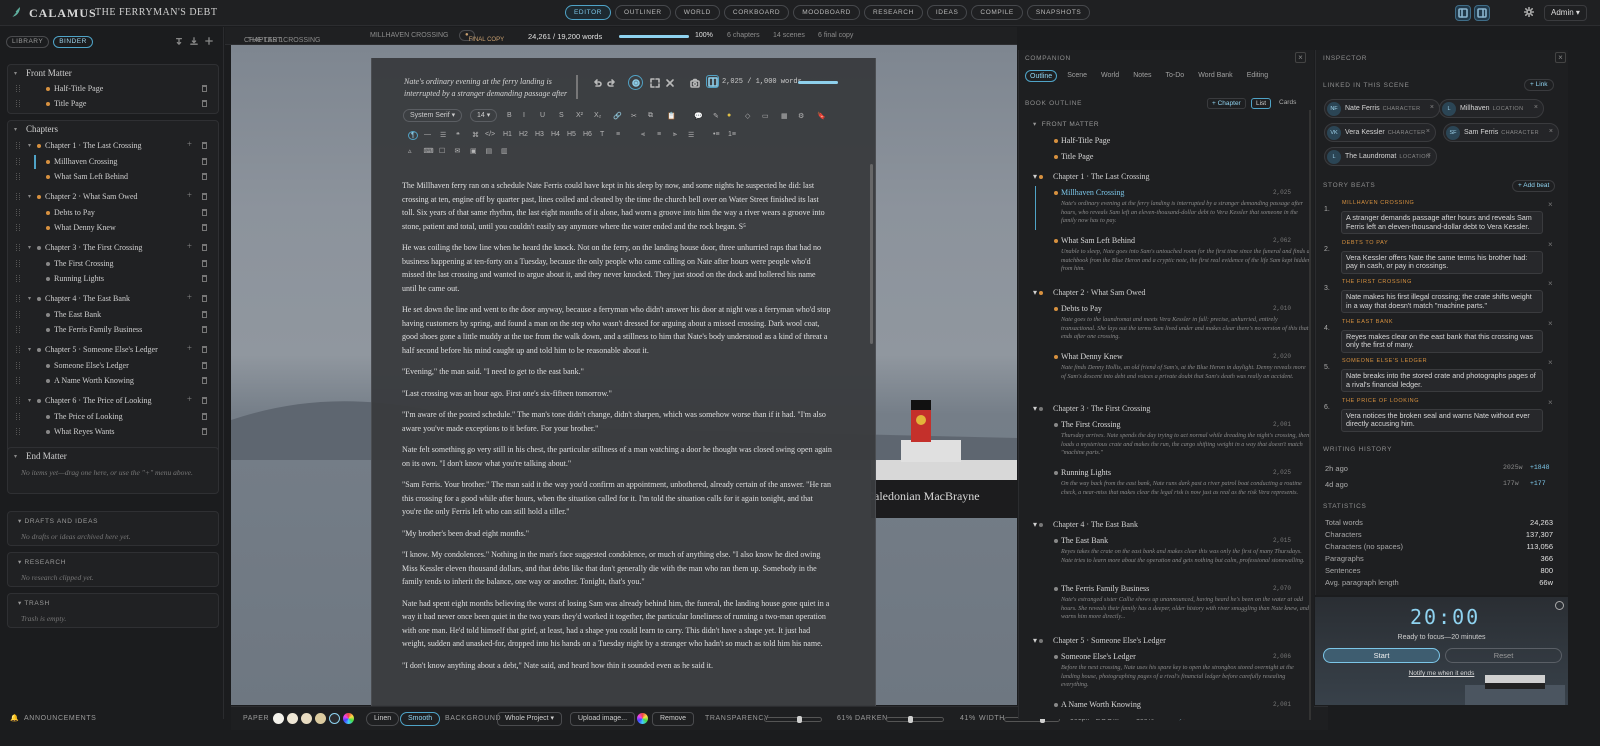 The width and height of the screenshot is (1600, 746). I want to click on timer-notify-link: Notify me when it ends, so click(1441, 673).